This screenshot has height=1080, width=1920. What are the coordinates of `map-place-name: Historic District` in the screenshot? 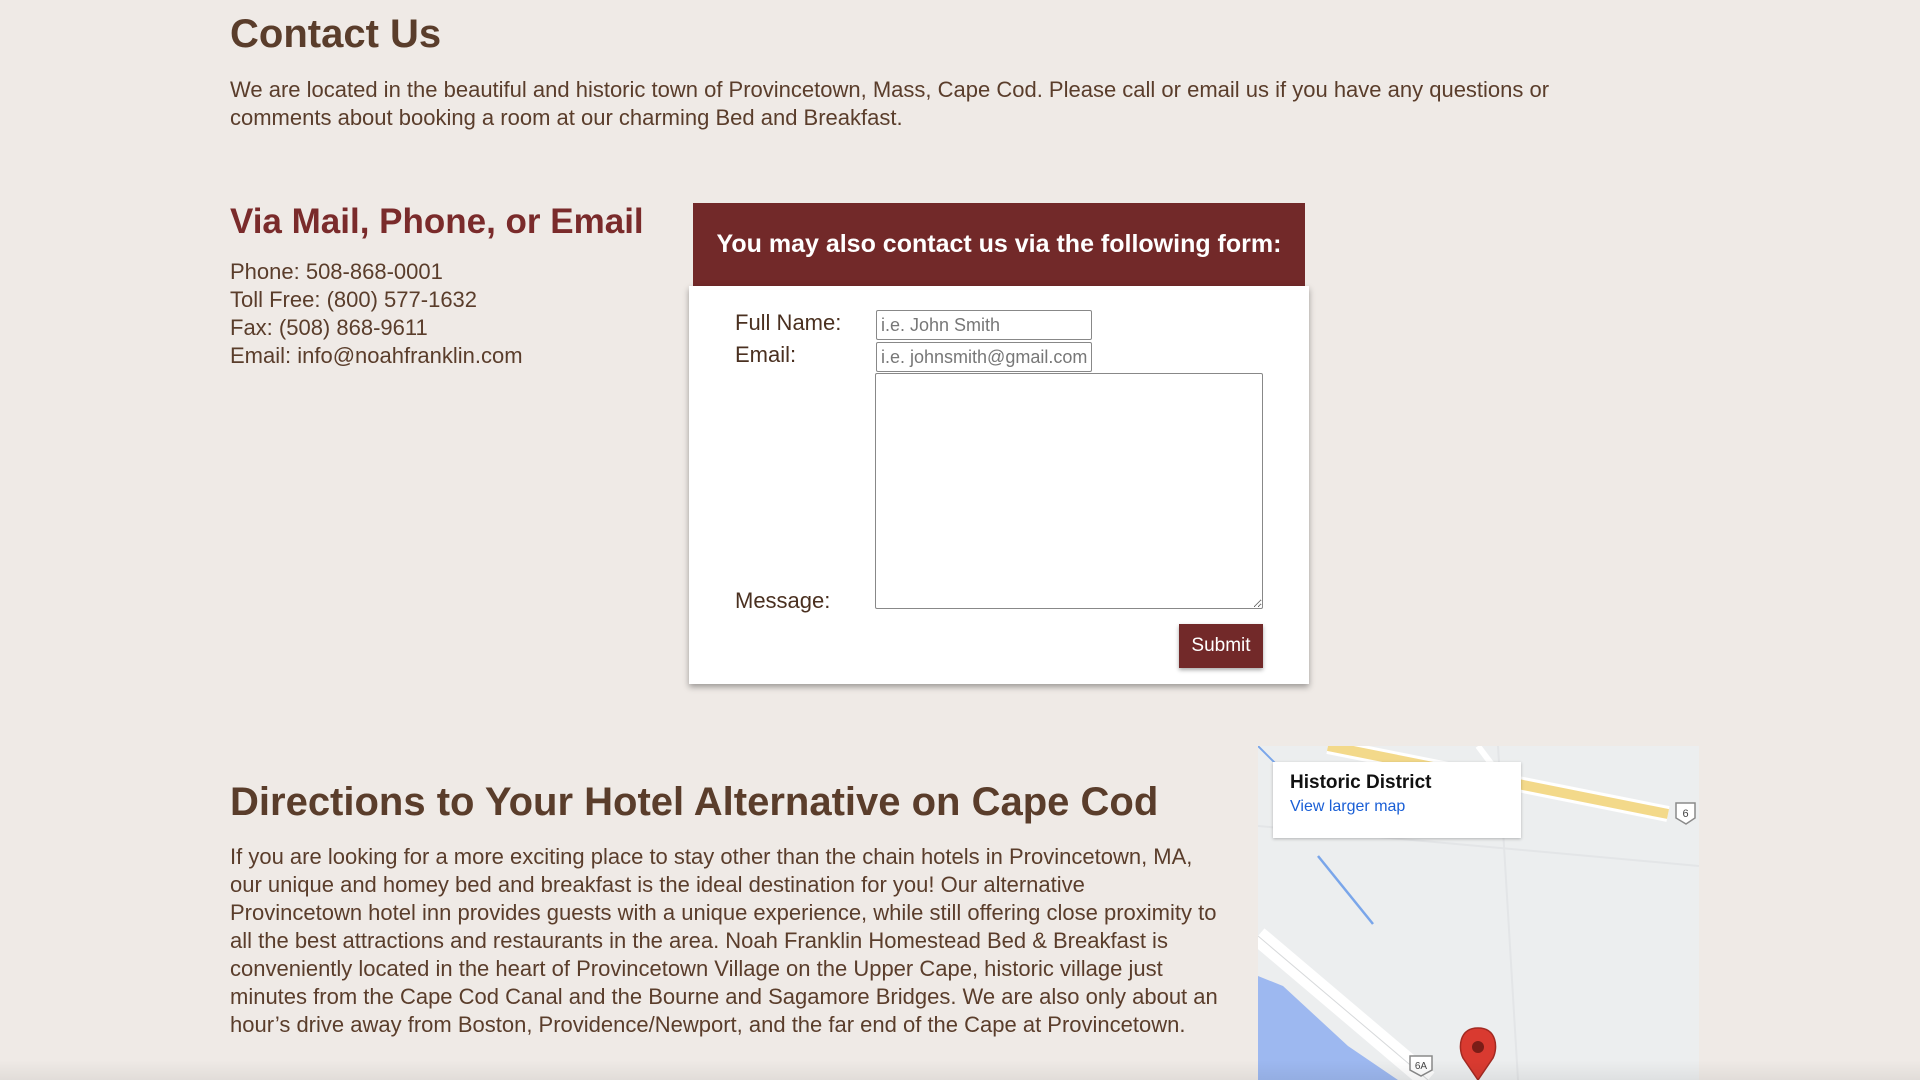 It's located at (1361, 782).